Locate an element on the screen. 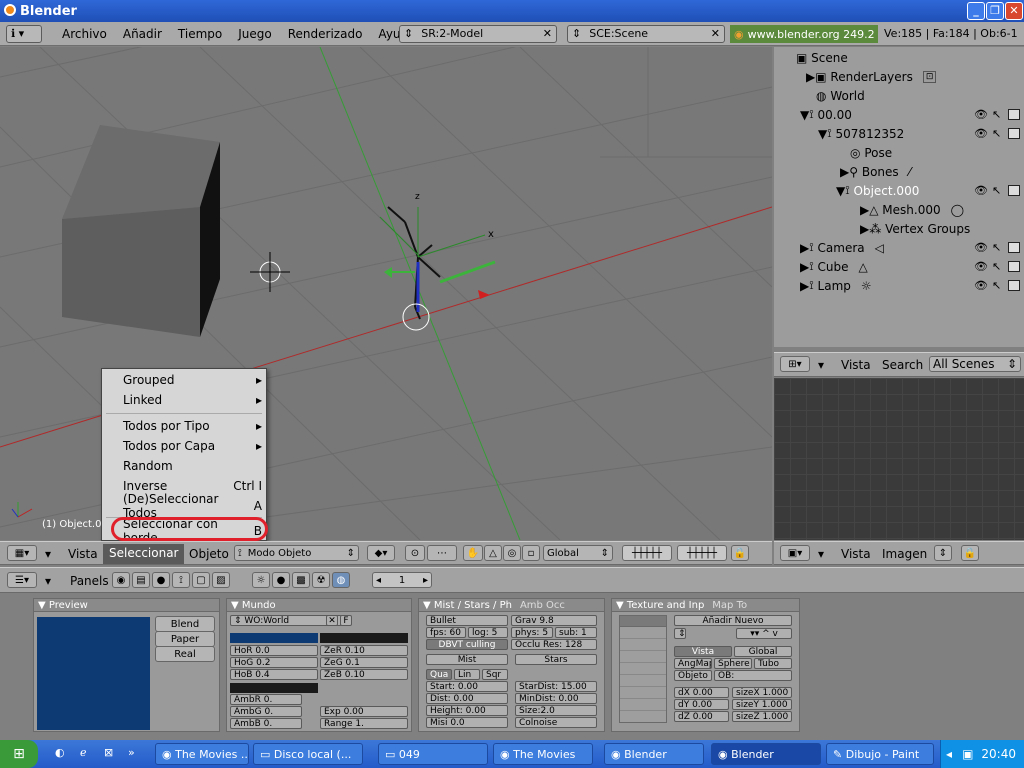  editing-context-icon: ▢ is located at coordinates (201, 580).